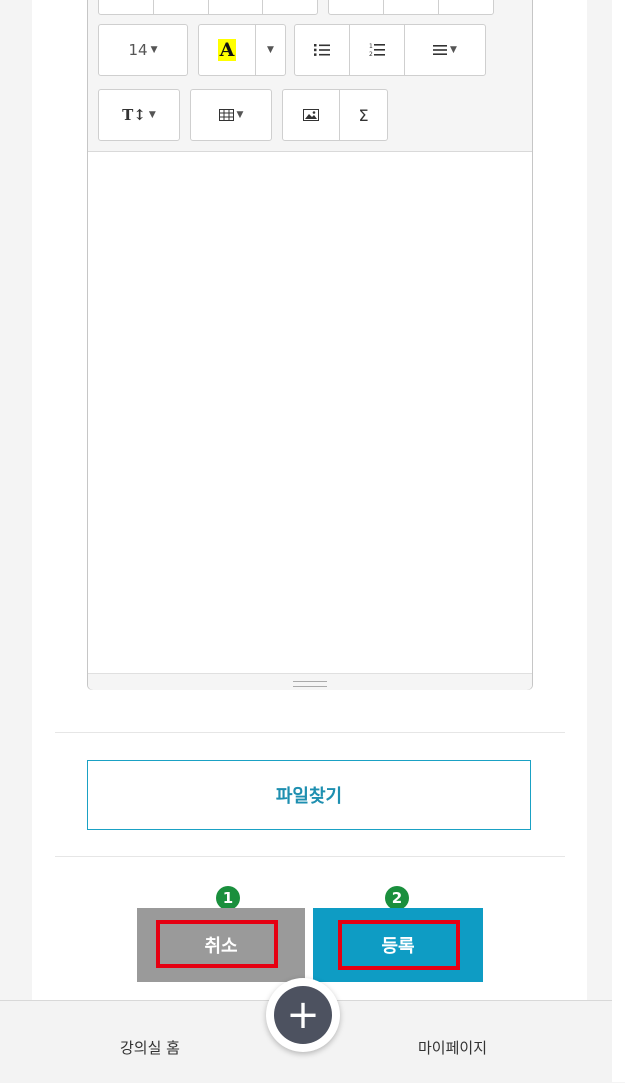  I want to click on step-badge-2: 2, so click(397, 898).